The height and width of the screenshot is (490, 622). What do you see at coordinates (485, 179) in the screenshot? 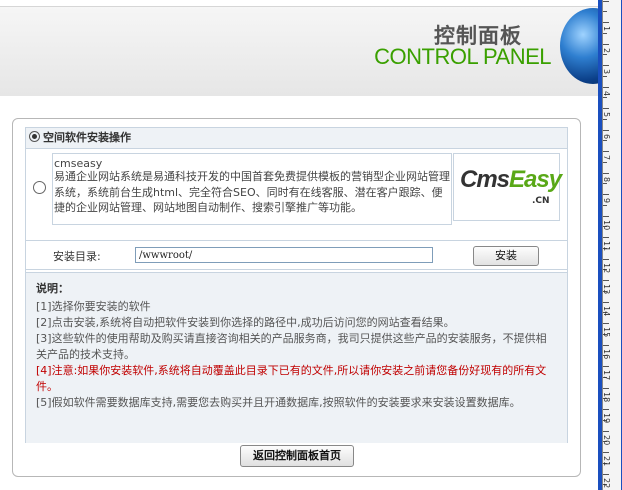
I see `logo-text-dark: Cms` at bounding box center [485, 179].